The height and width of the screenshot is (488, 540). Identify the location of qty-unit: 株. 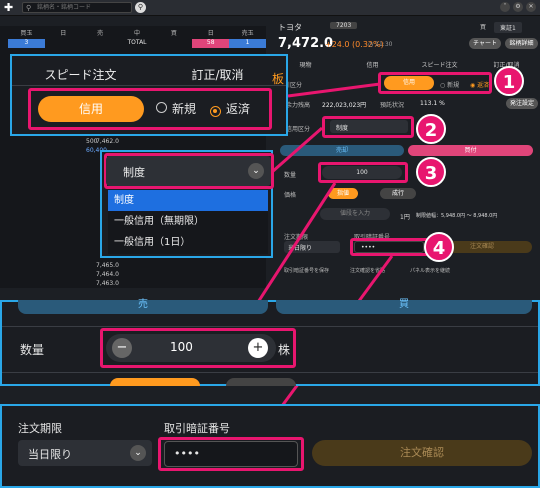
(284, 350).